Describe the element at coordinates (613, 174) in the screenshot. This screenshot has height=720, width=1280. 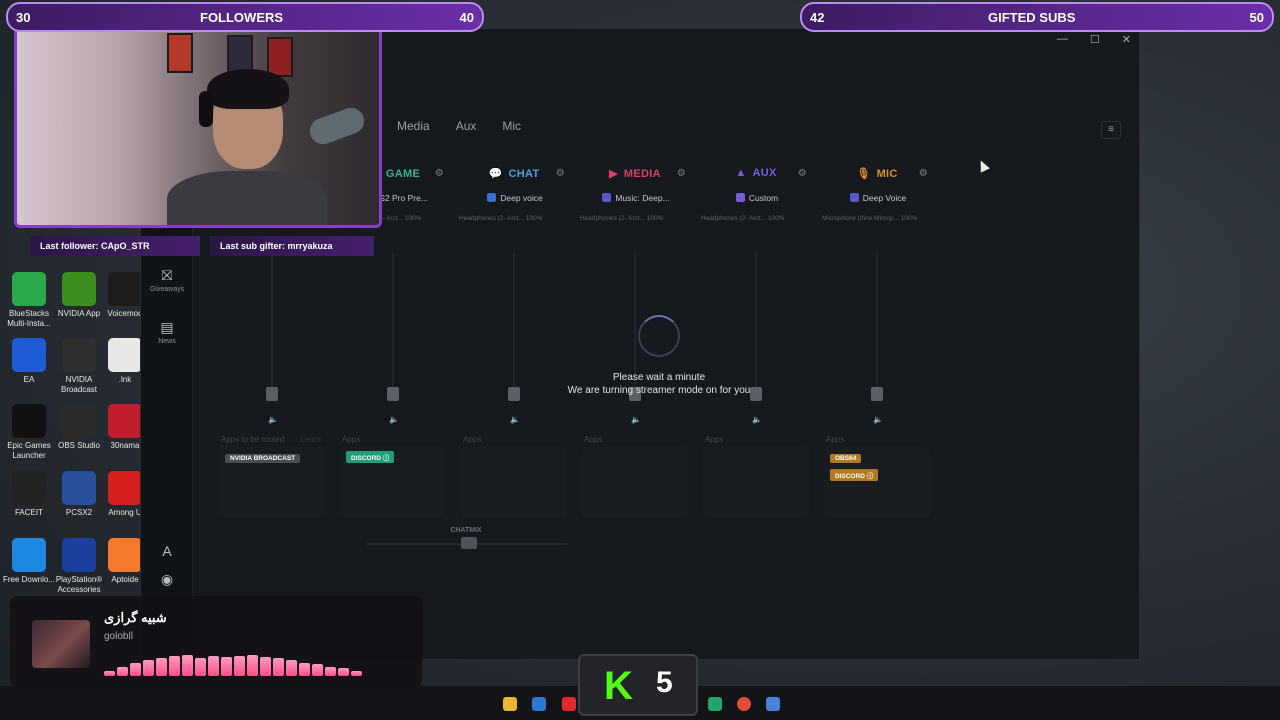
I see `channel-icon: ▶` at that location.